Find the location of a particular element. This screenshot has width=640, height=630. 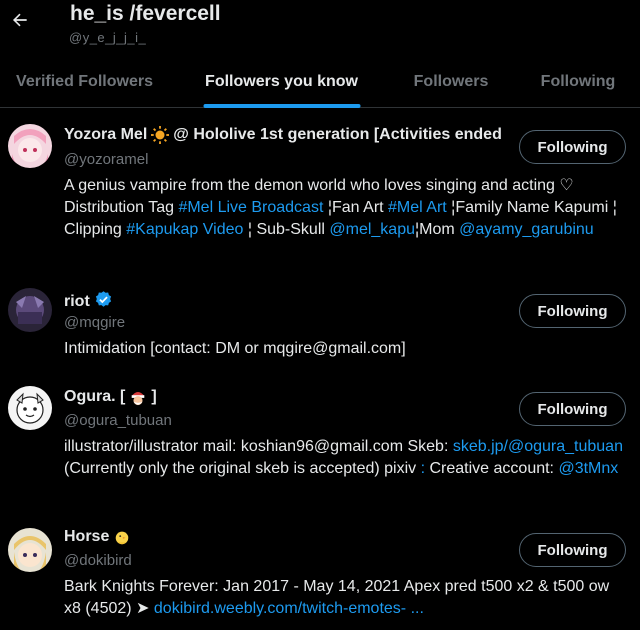

hashtag-link: #Kapukap Video is located at coordinates (184, 229).